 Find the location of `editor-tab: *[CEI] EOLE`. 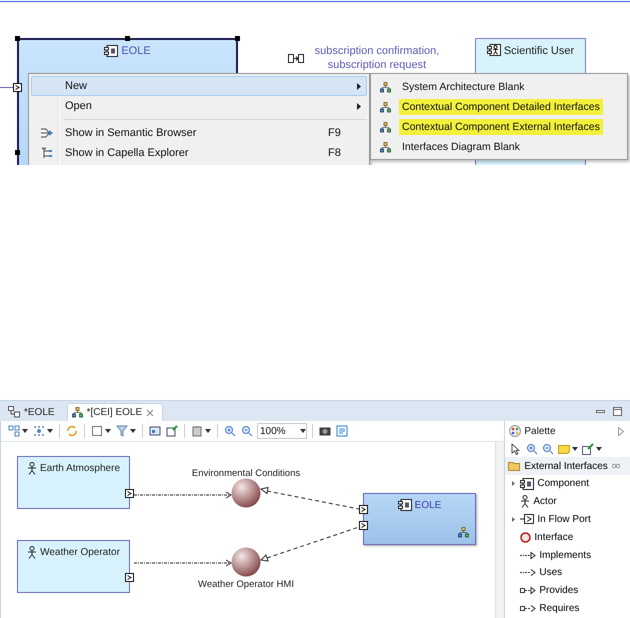

editor-tab: *[CEI] EOLE is located at coordinates (115, 412).